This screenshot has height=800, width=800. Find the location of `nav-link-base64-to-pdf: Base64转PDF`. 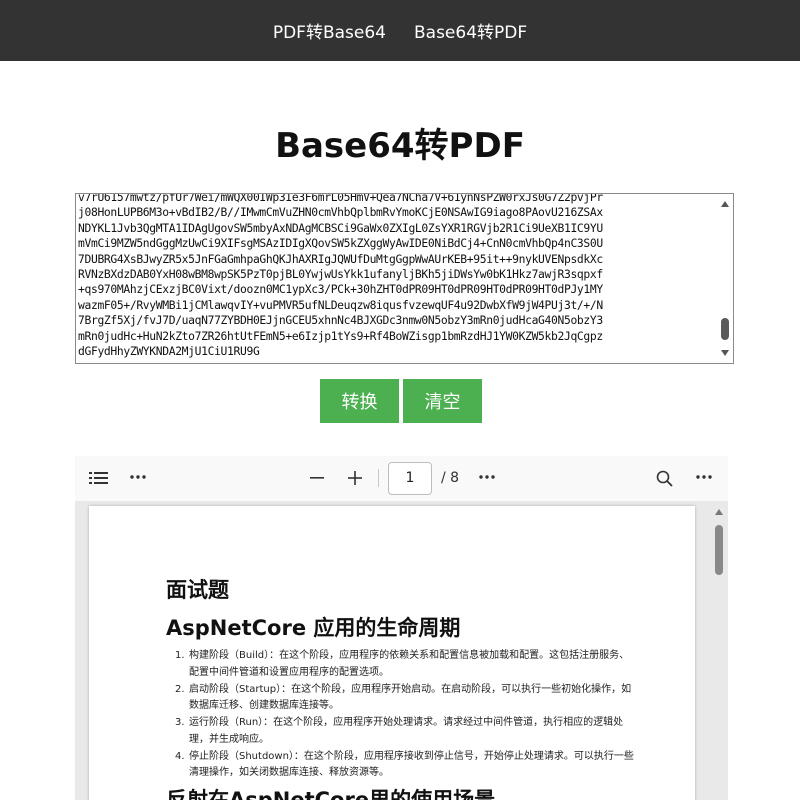

nav-link-base64-to-pdf: Base64转PDF is located at coordinates (470, 30).